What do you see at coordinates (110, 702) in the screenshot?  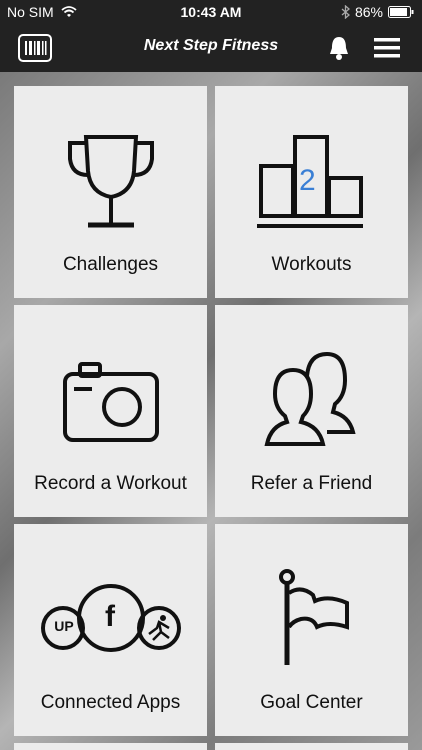 I see `tile-label: Connected Apps` at bounding box center [110, 702].